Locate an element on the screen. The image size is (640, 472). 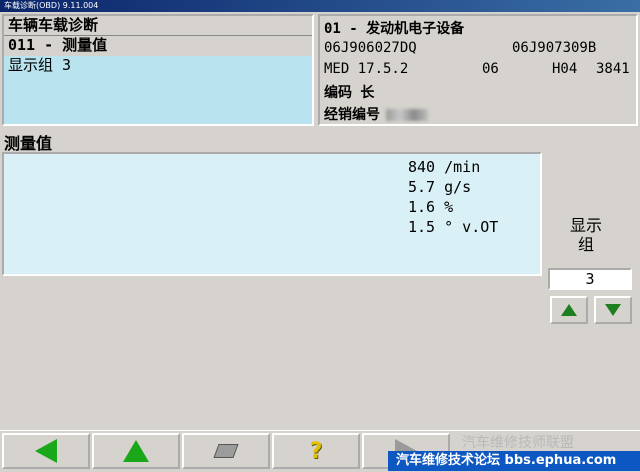
function-title: 车辆车载诊断 is located at coordinates (53, 25).